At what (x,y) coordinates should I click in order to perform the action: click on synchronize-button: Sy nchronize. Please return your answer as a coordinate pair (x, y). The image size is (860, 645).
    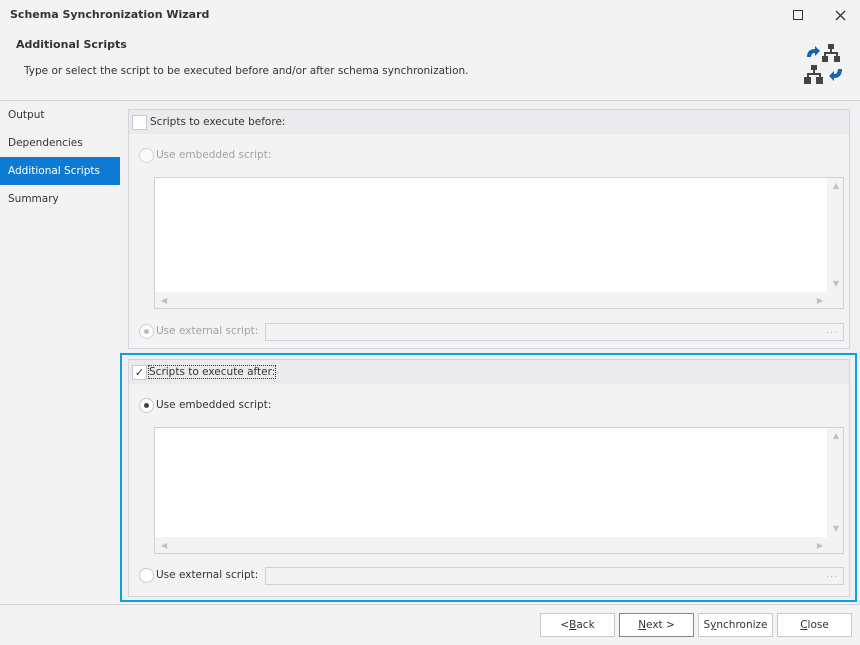
    Looking at the image, I should click on (735, 625).